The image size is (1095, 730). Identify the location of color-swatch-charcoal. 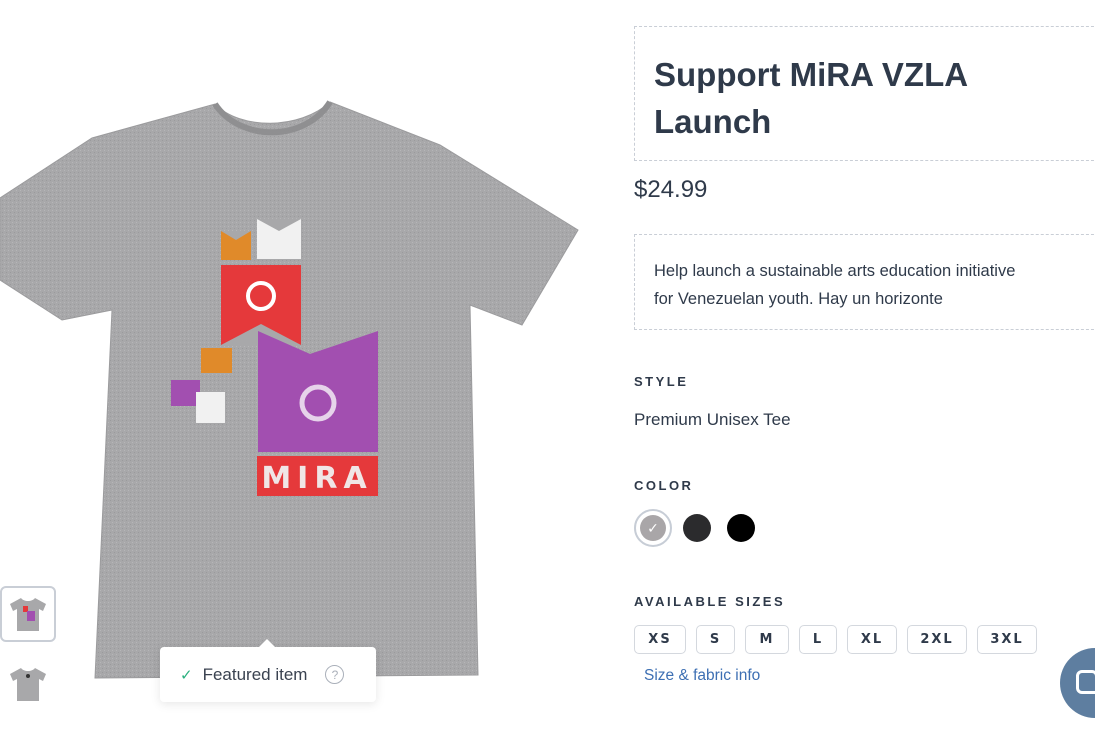
(697, 528).